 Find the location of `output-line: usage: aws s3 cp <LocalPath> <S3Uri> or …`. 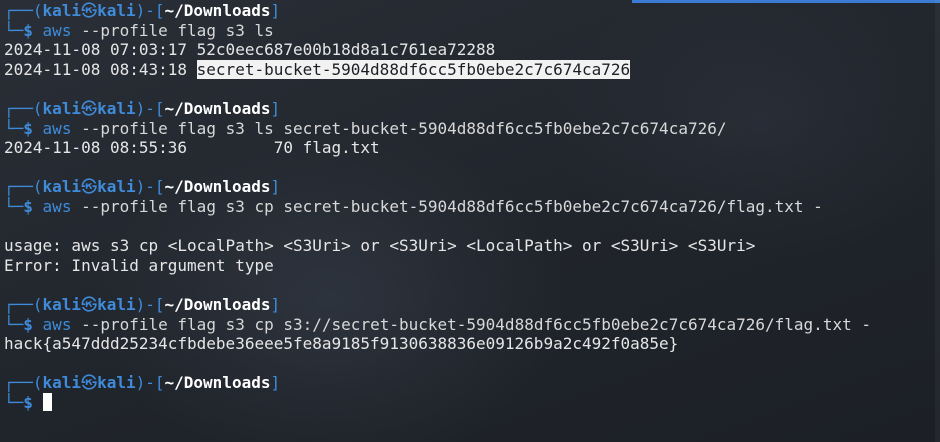

output-line: usage: aws s3 cp <LocalPath> <S3Uri> or … is located at coordinates (380, 246).